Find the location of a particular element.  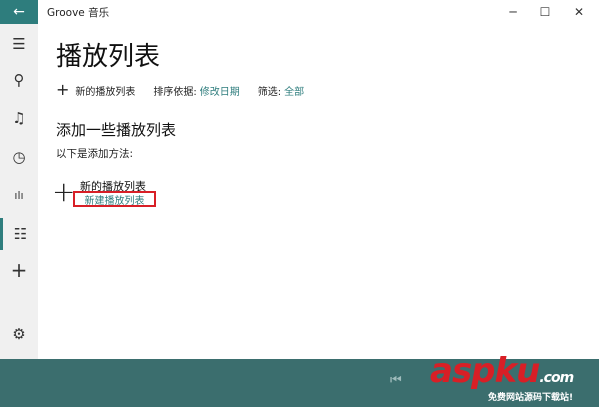

section-subtitle: 以下是添加方法: is located at coordinates (95, 154).